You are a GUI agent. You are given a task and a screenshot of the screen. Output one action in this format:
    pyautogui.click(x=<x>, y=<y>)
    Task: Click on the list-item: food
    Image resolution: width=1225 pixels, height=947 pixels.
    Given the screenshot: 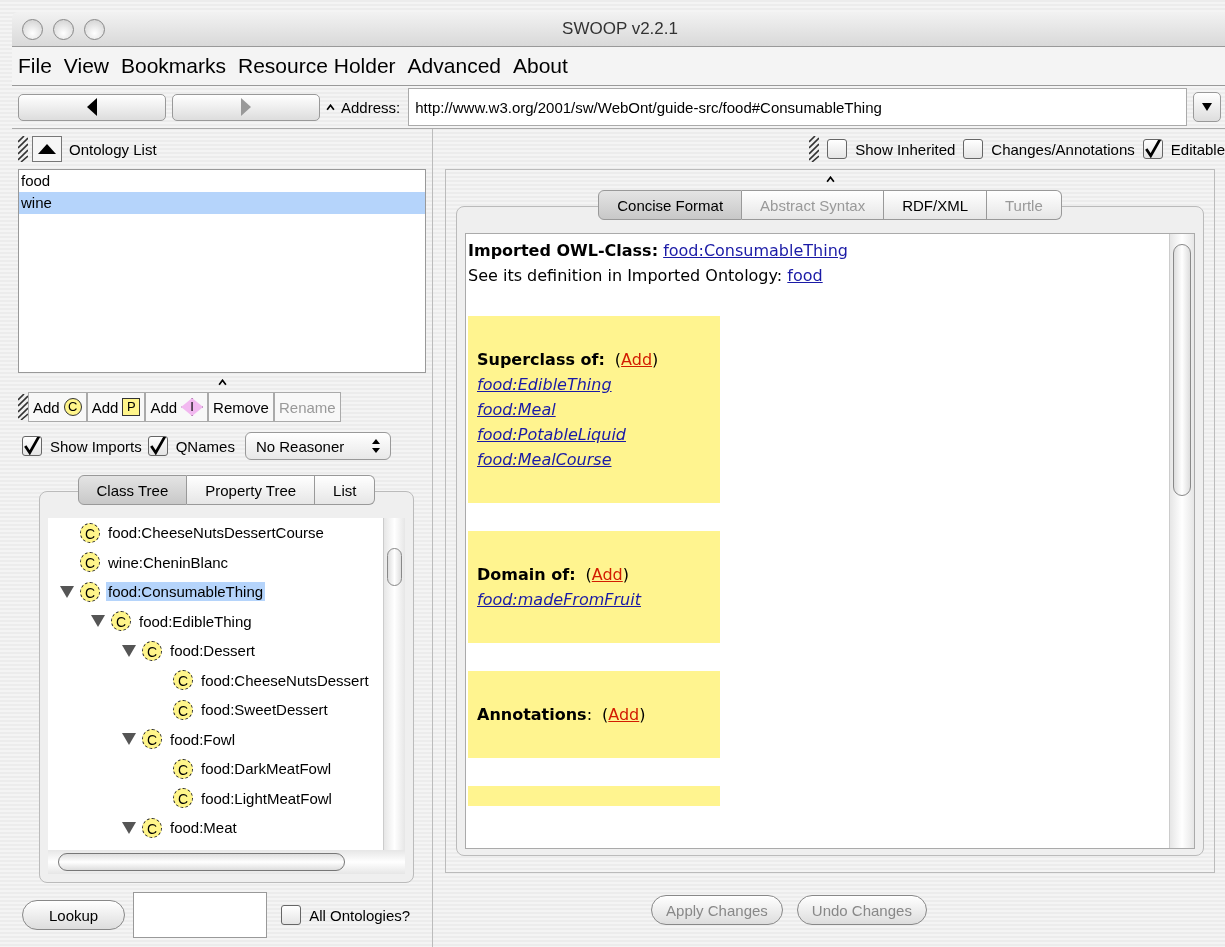 What is the action you would take?
    pyautogui.click(x=222, y=181)
    